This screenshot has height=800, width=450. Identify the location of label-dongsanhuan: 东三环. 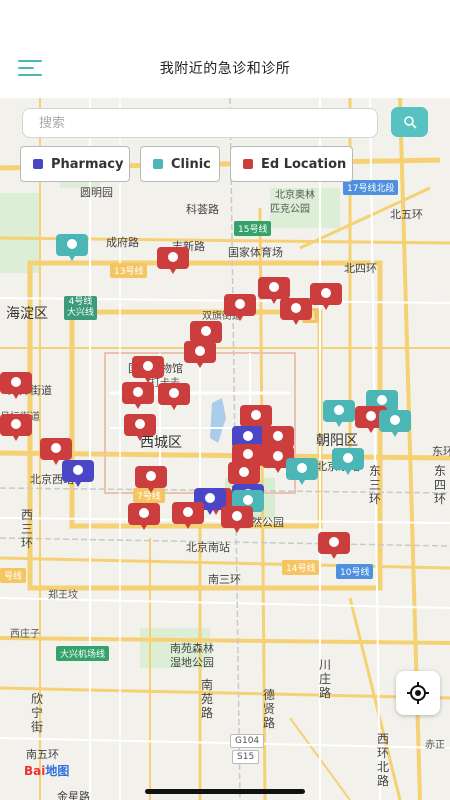
(374, 485).